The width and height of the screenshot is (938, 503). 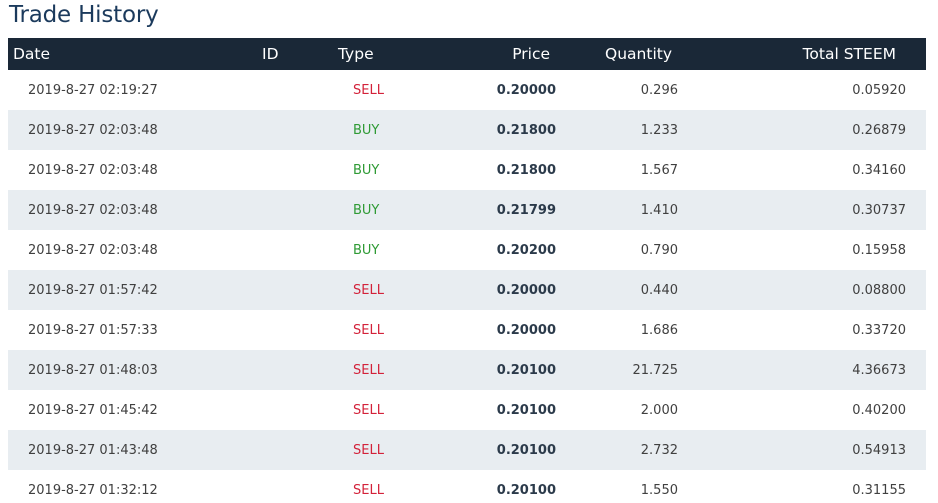 I want to click on trade-quantity-cell: 1.550, so click(x=659, y=490).